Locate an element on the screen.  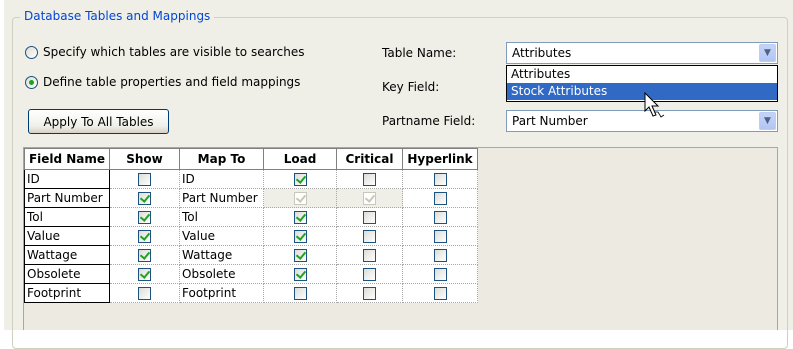
cell-field-name: Tol is located at coordinates (67, 217).